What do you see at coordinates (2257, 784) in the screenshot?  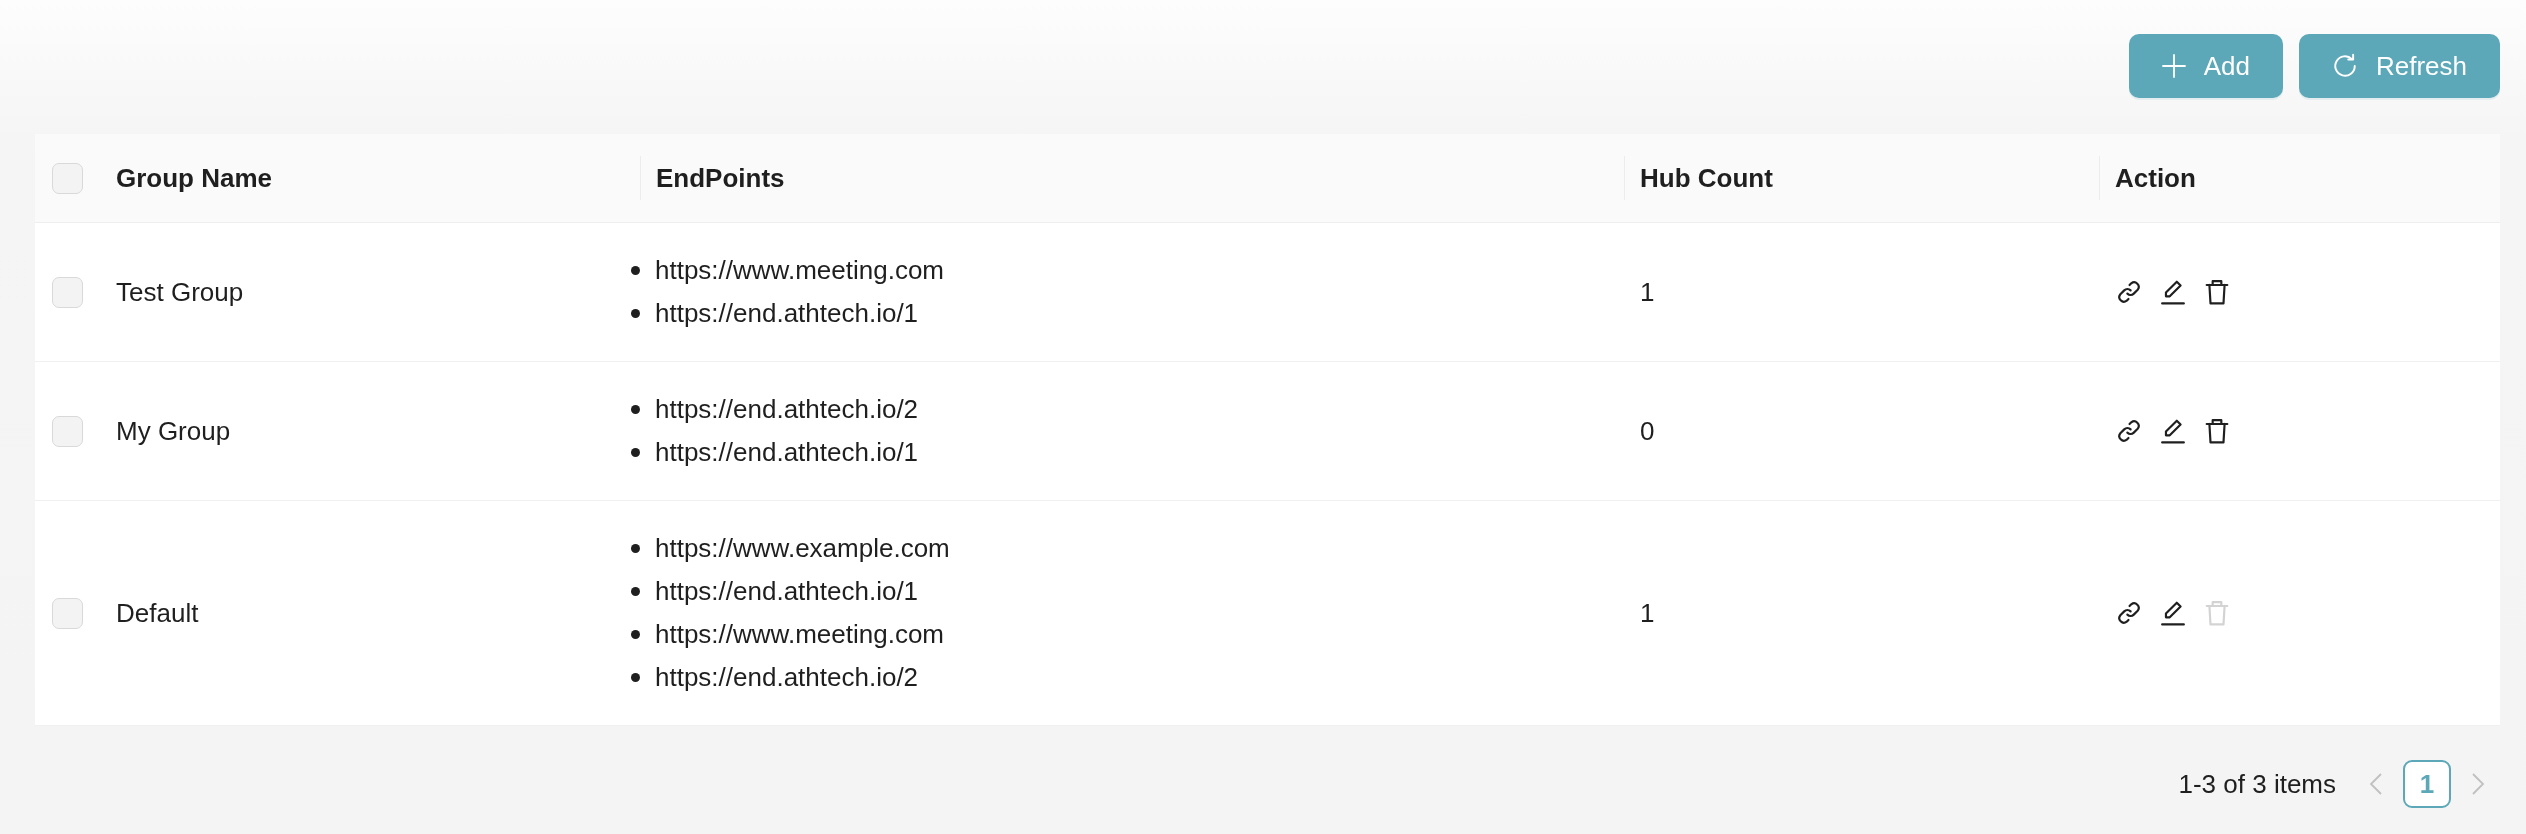 I see `items-summary: 1-3 of 3 items` at bounding box center [2257, 784].